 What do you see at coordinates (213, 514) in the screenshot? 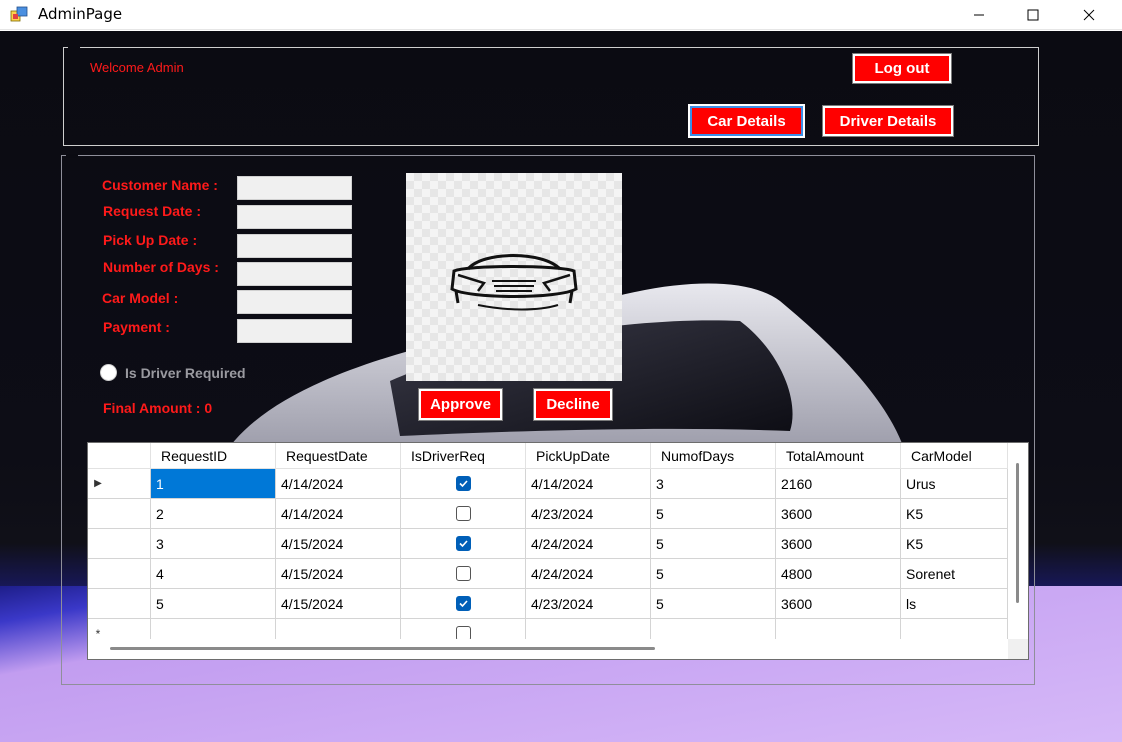
I see `cell-id: 2` at bounding box center [213, 514].